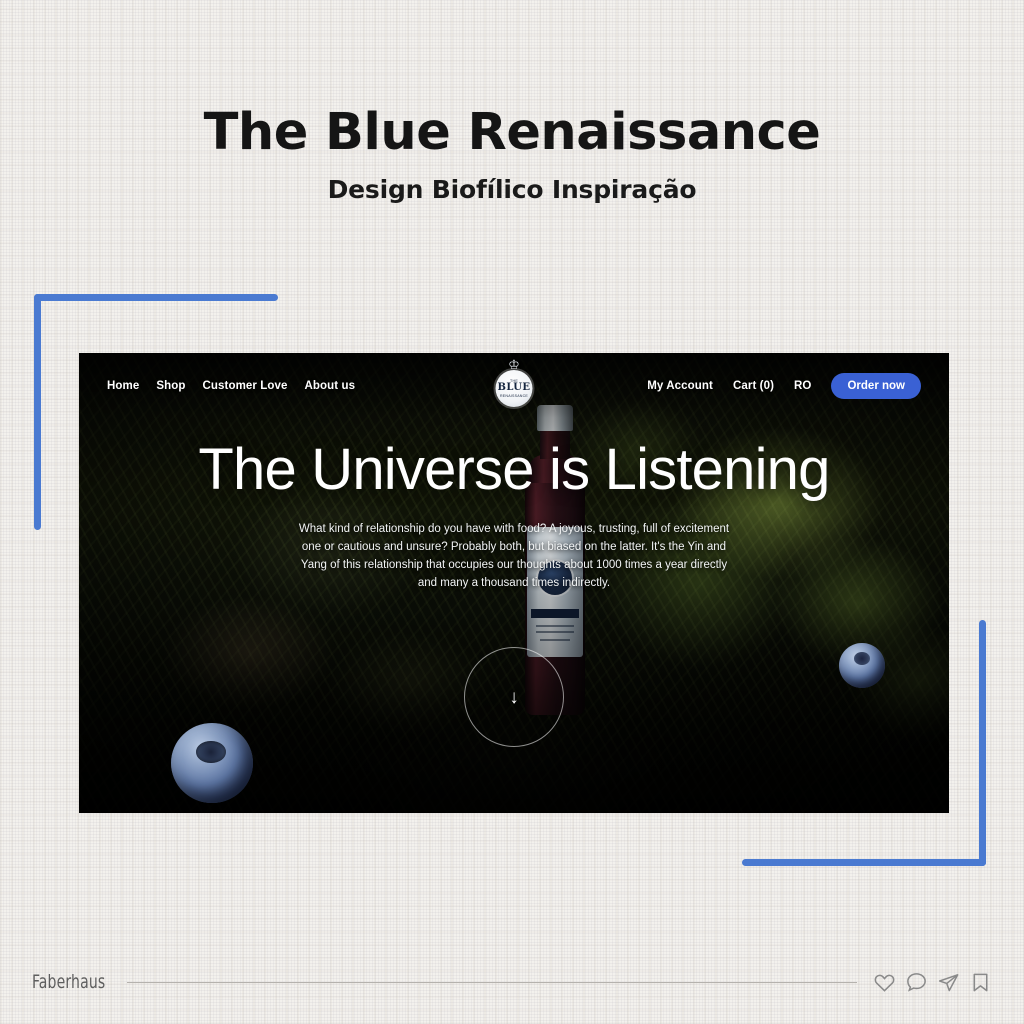  I want to click on nav-link-cart: Cart (0), so click(753, 386).